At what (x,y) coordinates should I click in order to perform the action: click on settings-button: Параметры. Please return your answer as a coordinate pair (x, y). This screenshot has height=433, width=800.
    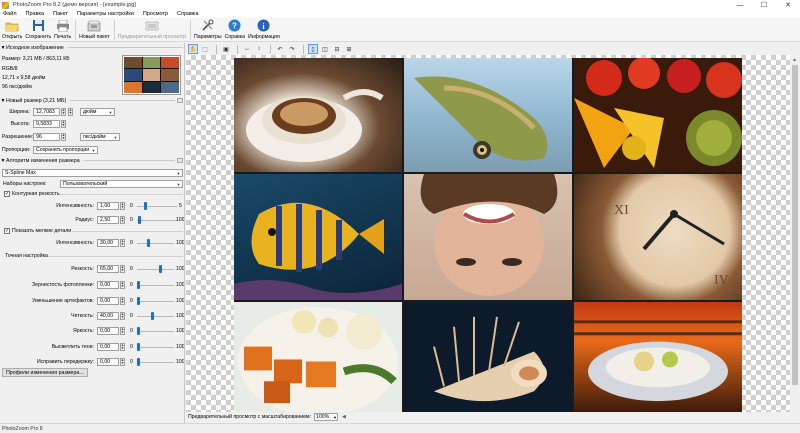
    Looking at the image, I should click on (208, 30).